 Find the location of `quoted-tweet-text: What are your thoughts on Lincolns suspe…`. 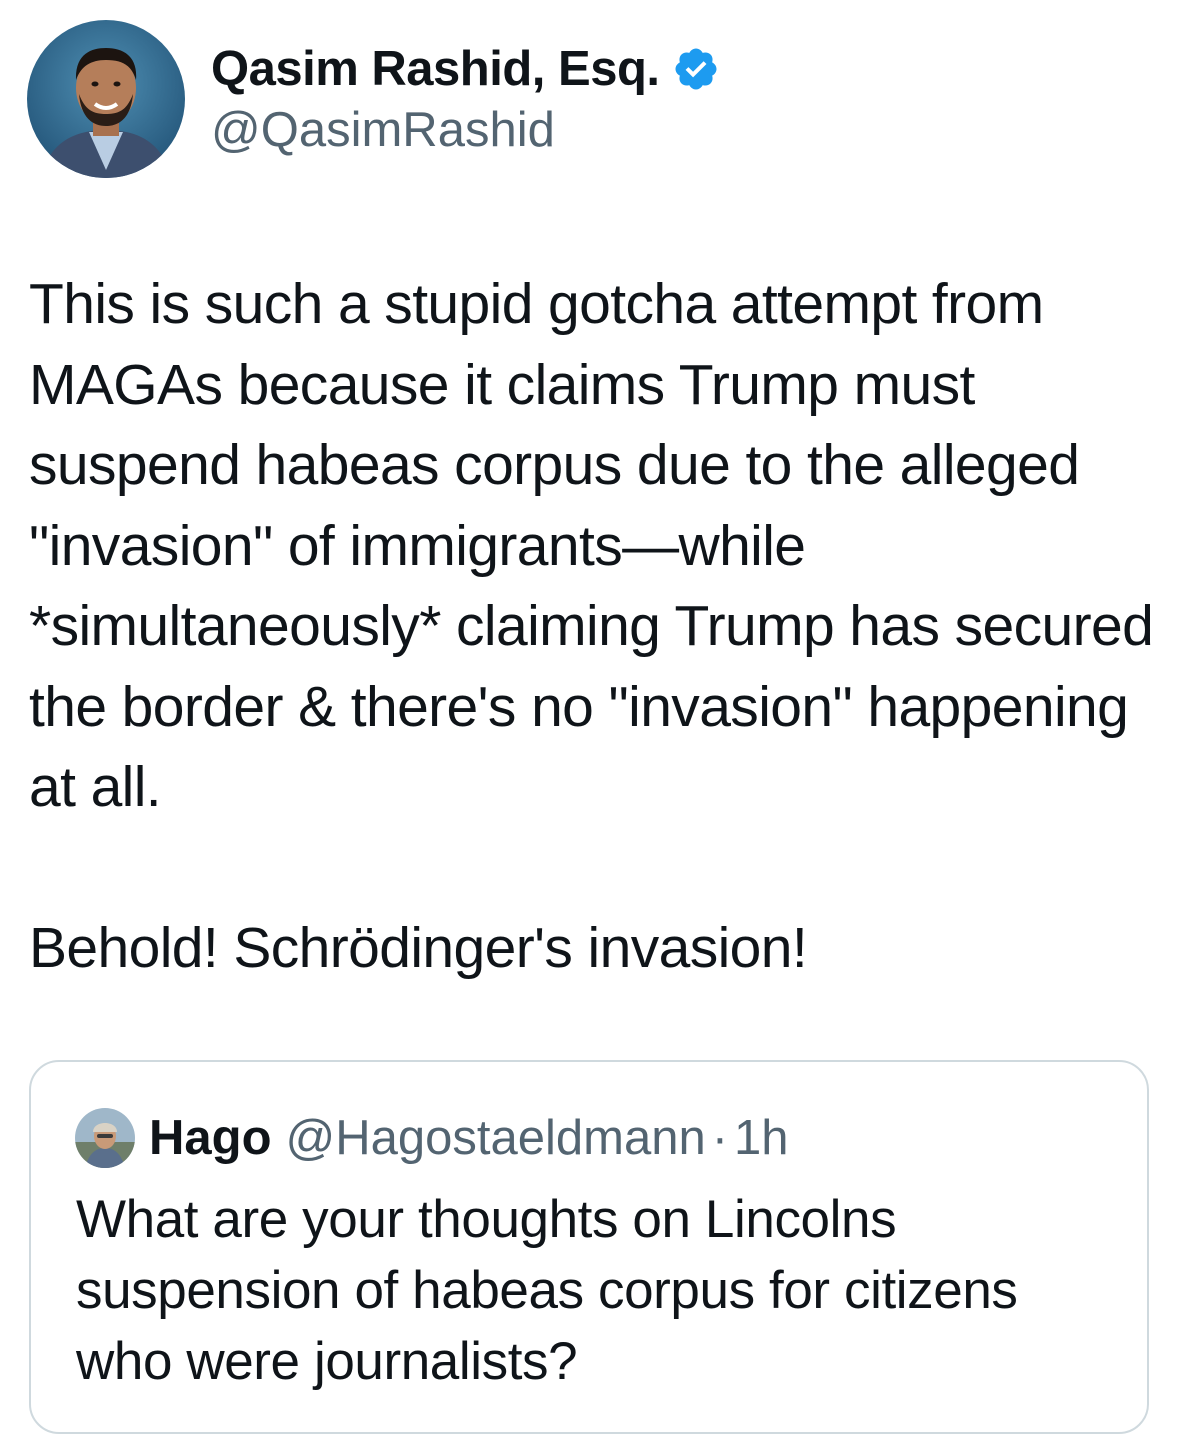

quoted-tweet-text: What are your thoughts on Lincolns suspe… is located at coordinates (554, 1290).